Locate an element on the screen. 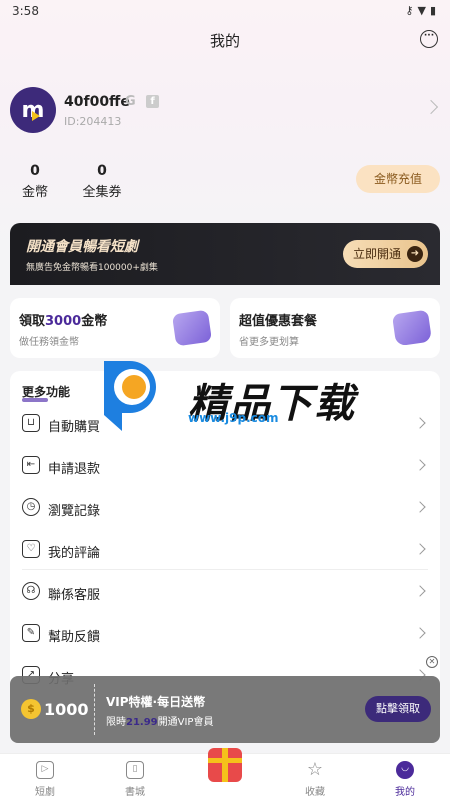 Image resolution: width=450 pixels, height=801 pixels. coin-task-title: 領取3000金幣 is located at coordinates (63, 321).